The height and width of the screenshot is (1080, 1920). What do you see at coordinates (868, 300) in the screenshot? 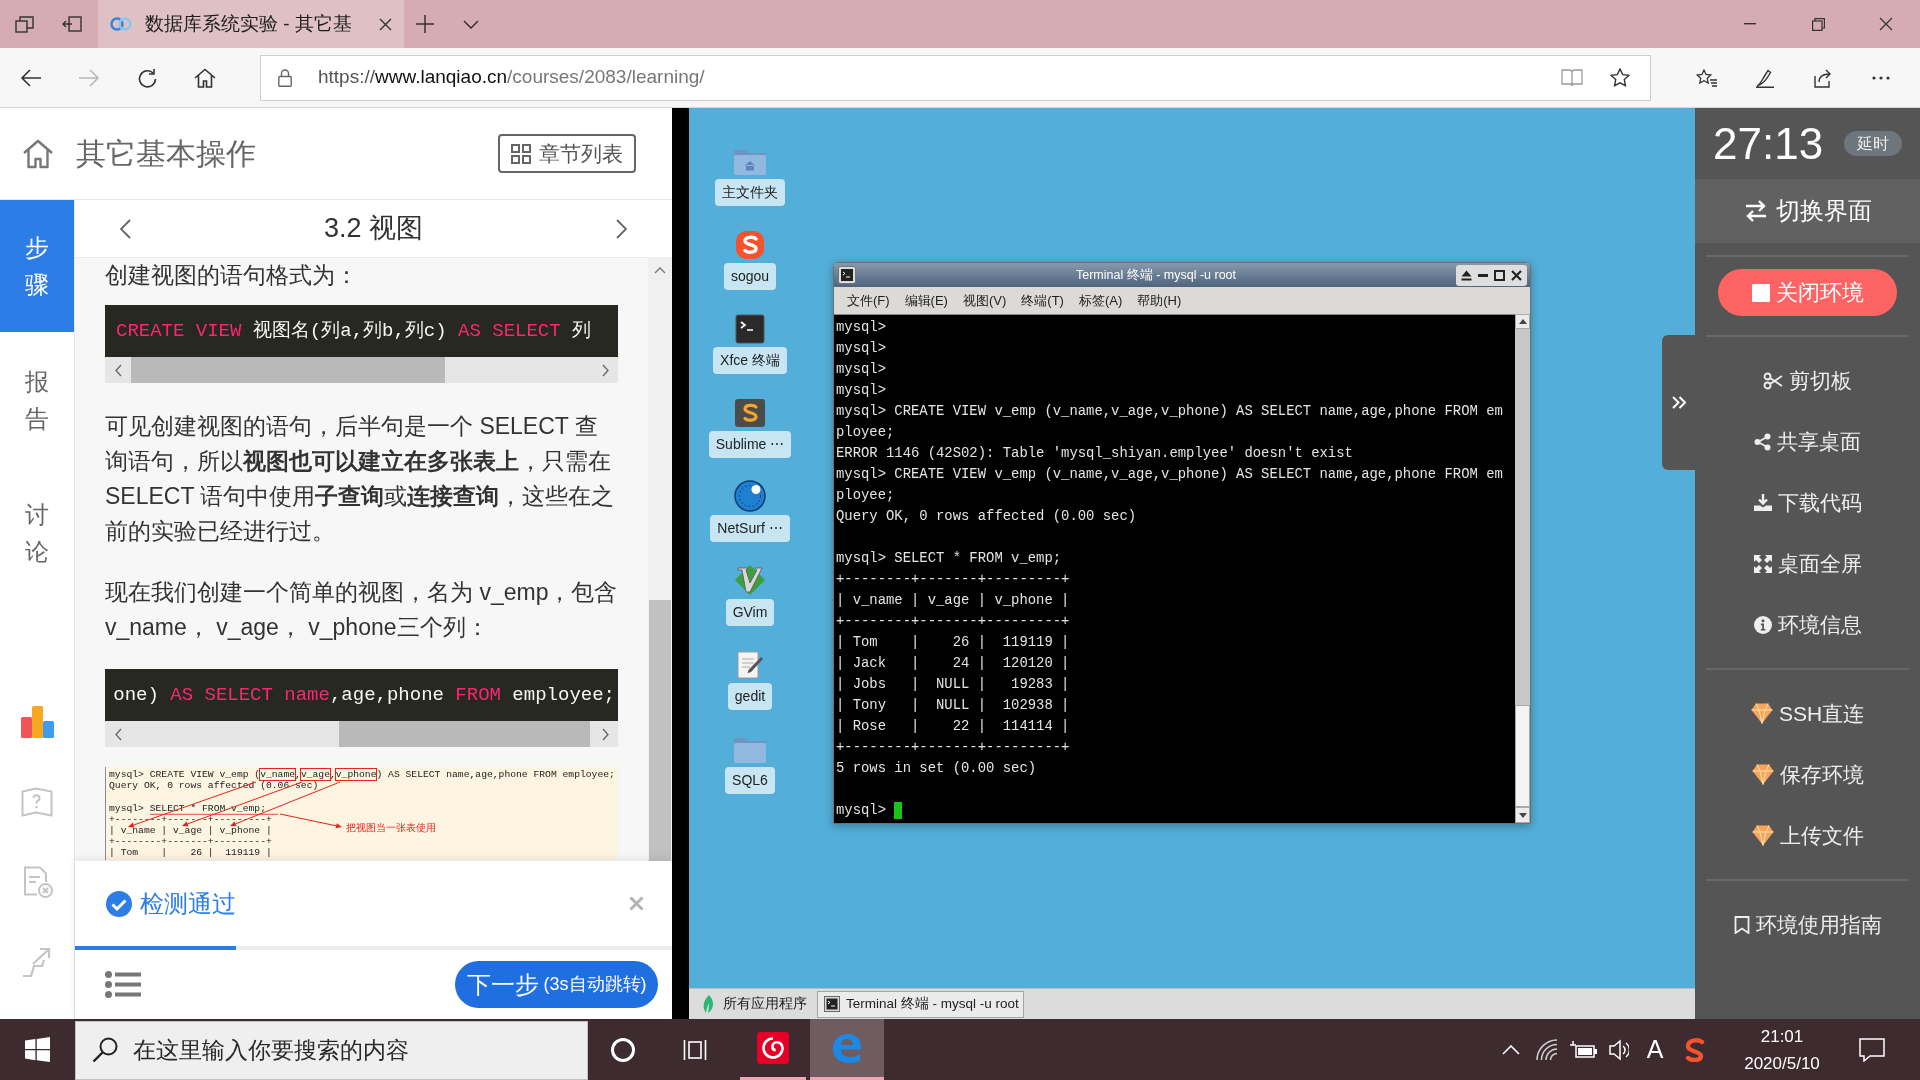
I see `menu-item: 文件(F)` at bounding box center [868, 300].